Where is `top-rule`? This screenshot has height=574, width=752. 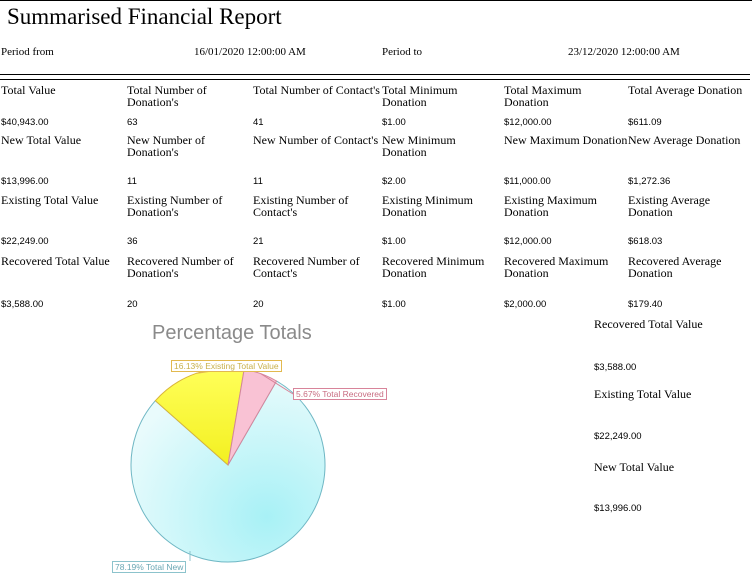
top-rule is located at coordinates (376, 0).